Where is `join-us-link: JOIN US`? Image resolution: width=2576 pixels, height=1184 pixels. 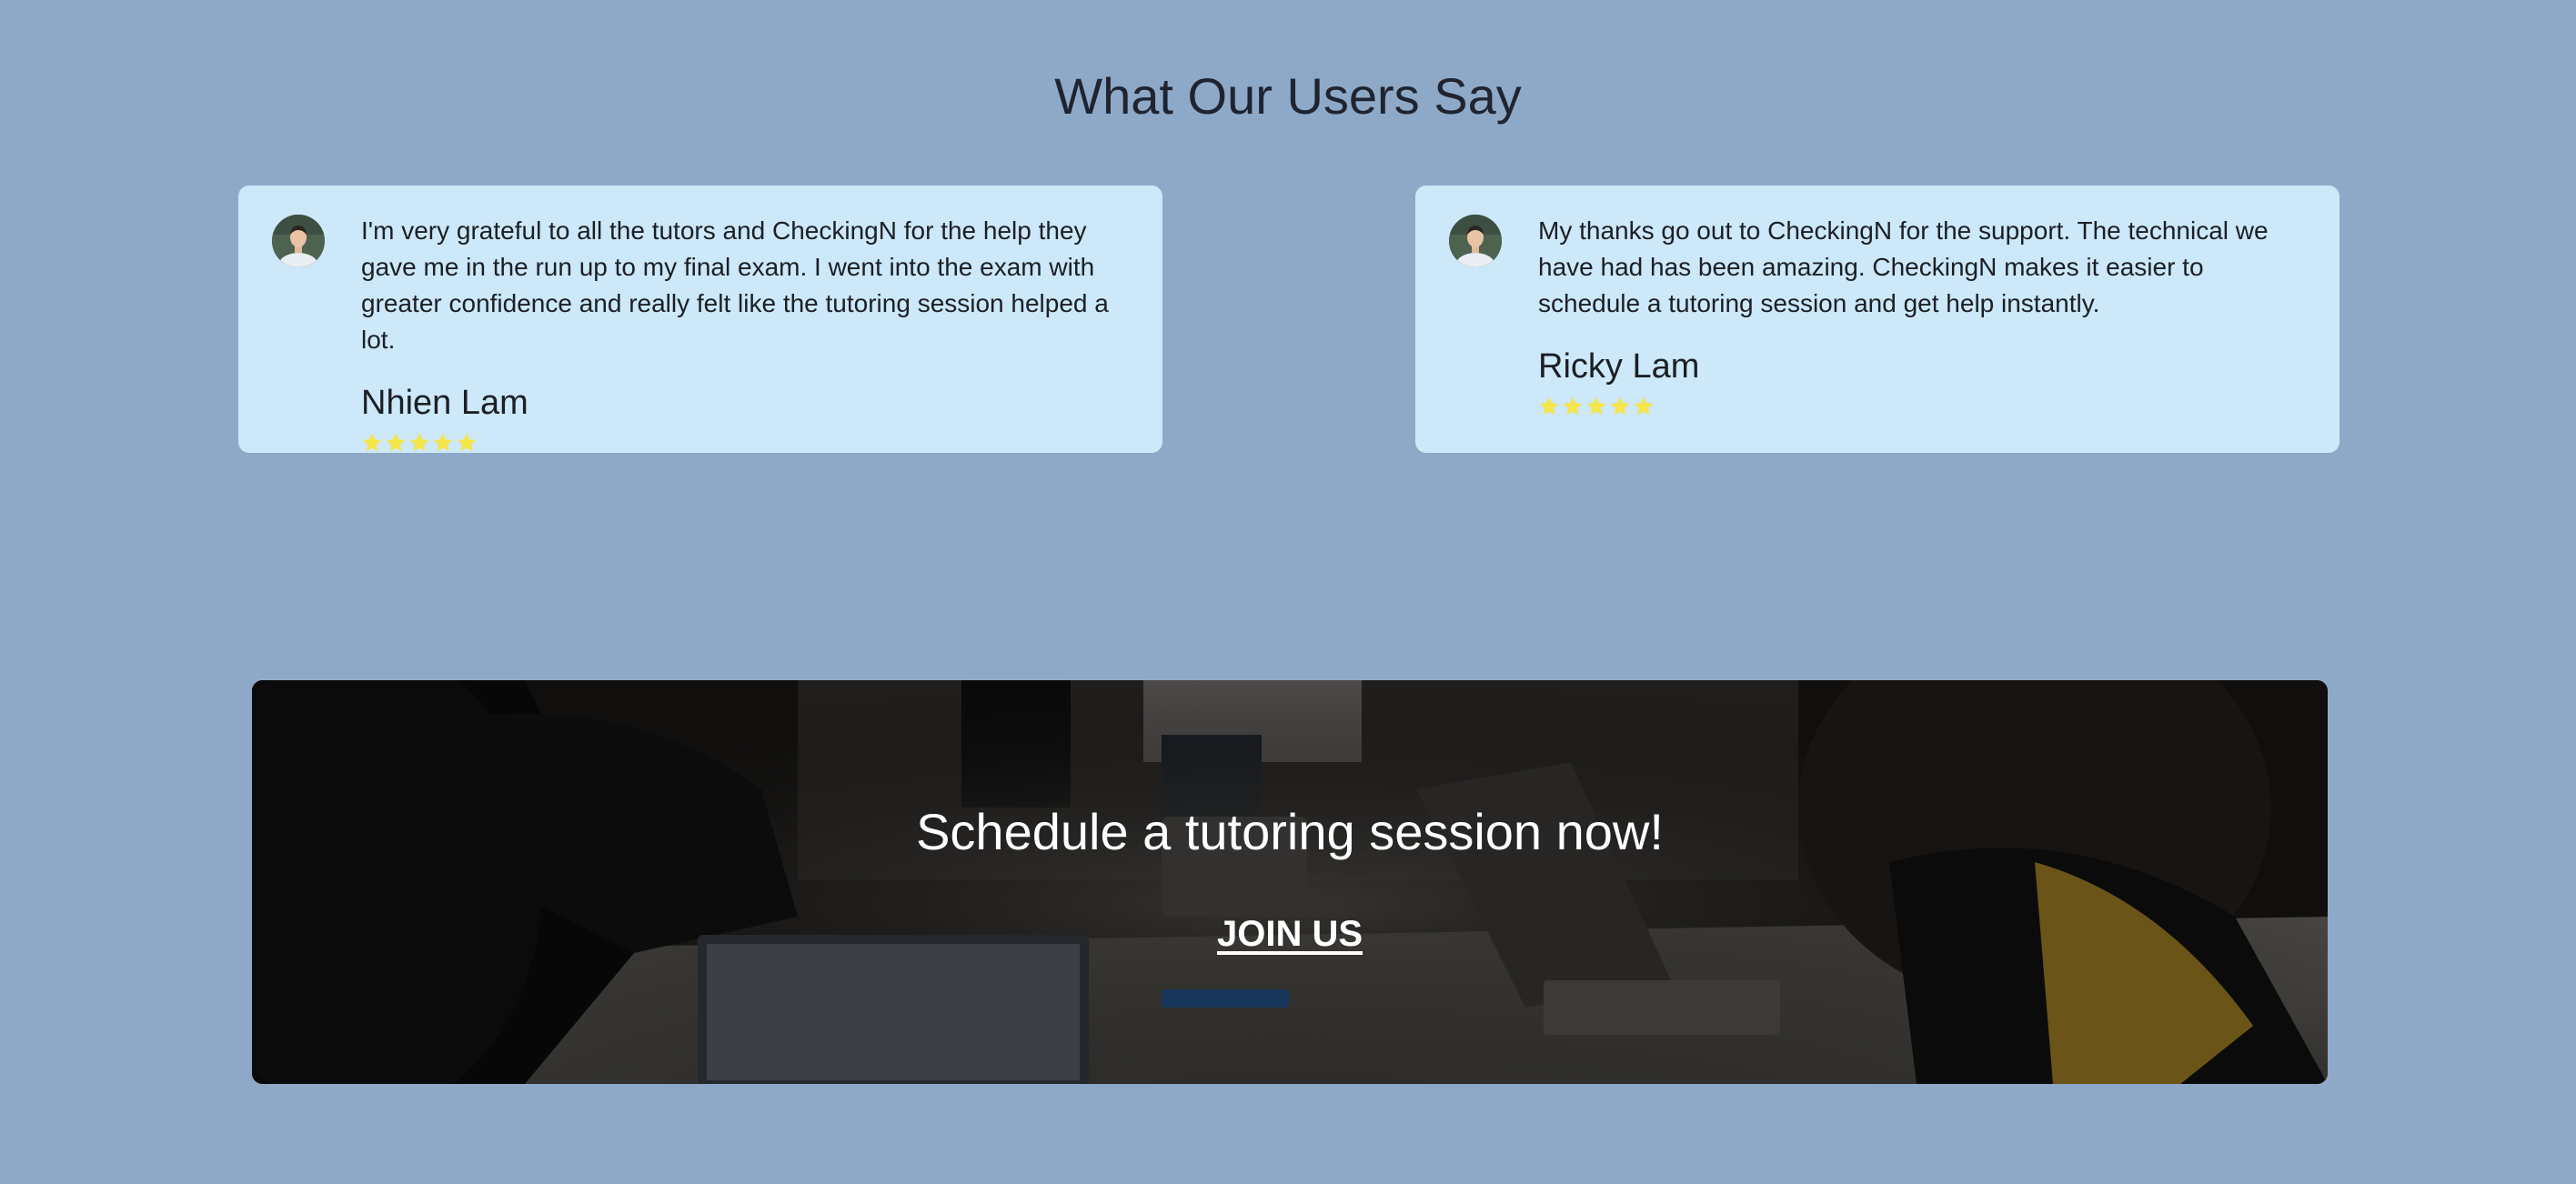 join-us-link: JOIN US is located at coordinates (1290, 934).